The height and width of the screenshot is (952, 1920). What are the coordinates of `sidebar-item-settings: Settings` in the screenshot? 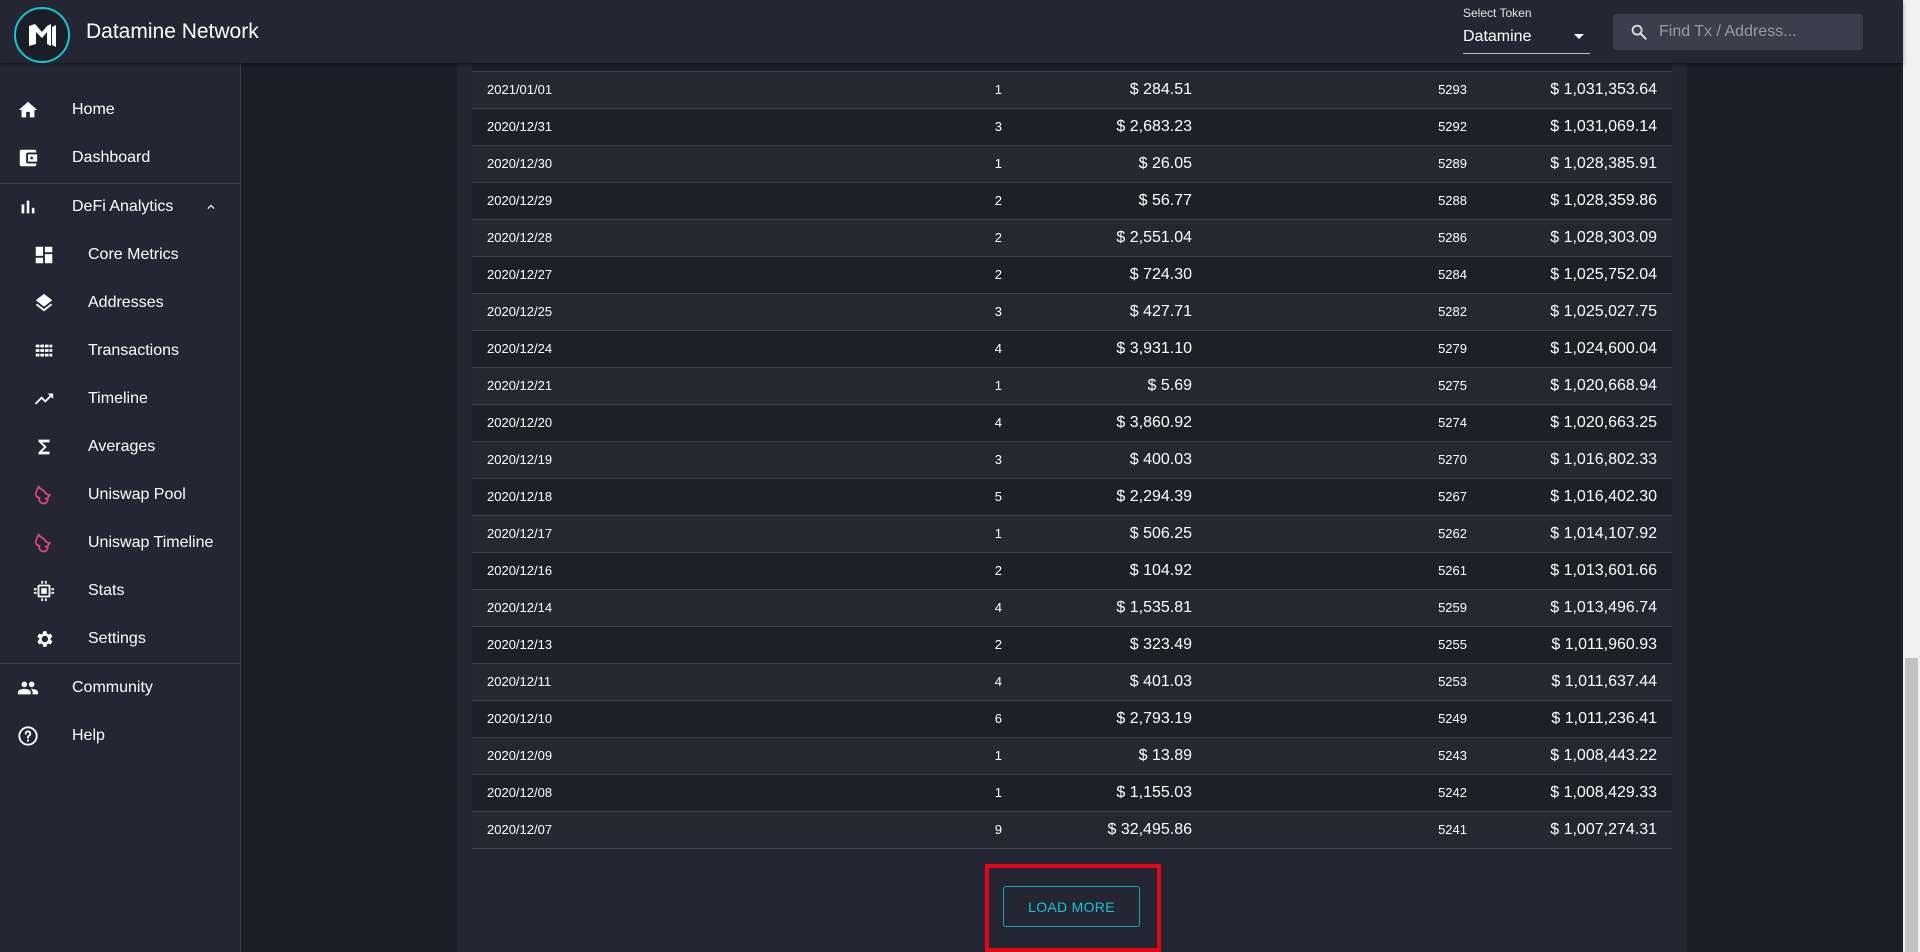 It's located at (120, 639).